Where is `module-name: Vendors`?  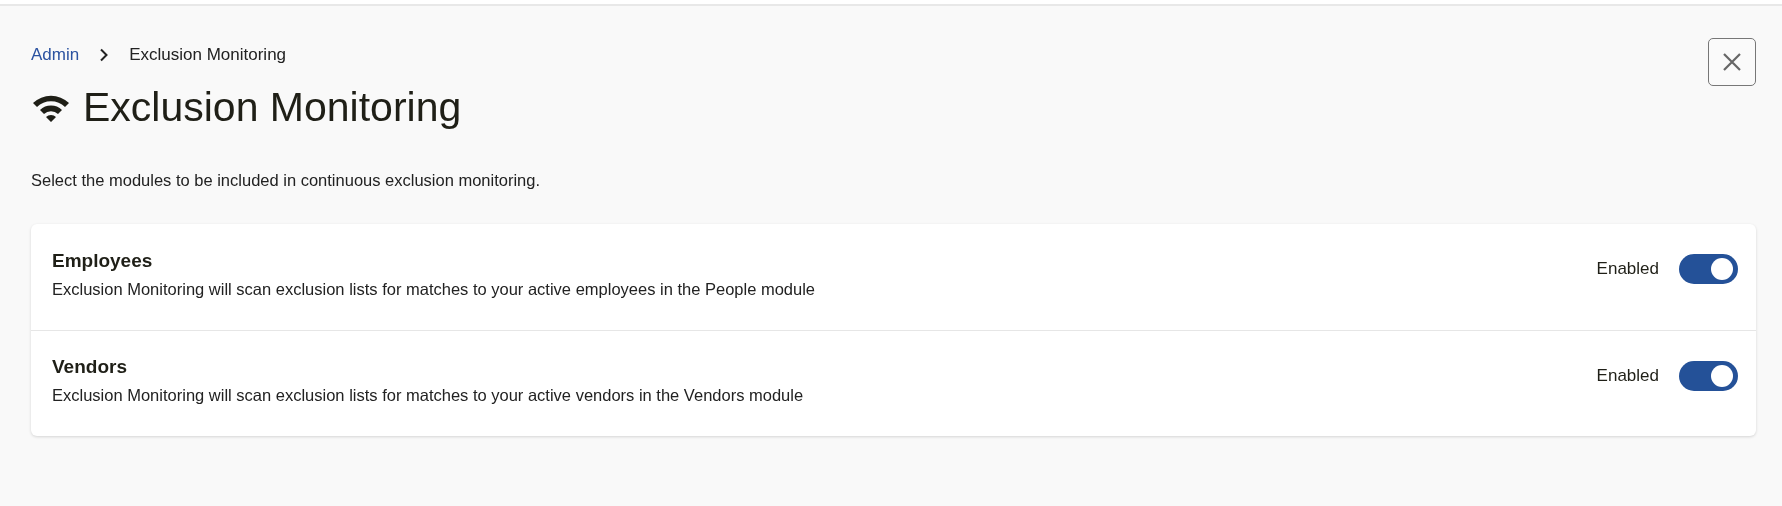 module-name: Vendors is located at coordinates (90, 367).